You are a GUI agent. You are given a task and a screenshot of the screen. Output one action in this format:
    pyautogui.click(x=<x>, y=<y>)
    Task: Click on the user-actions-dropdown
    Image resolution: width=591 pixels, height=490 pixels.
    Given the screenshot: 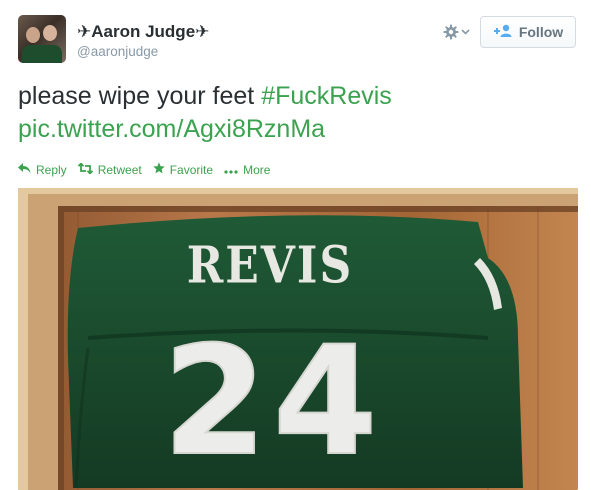 What is the action you would take?
    pyautogui.click(x=457, y=32)
    